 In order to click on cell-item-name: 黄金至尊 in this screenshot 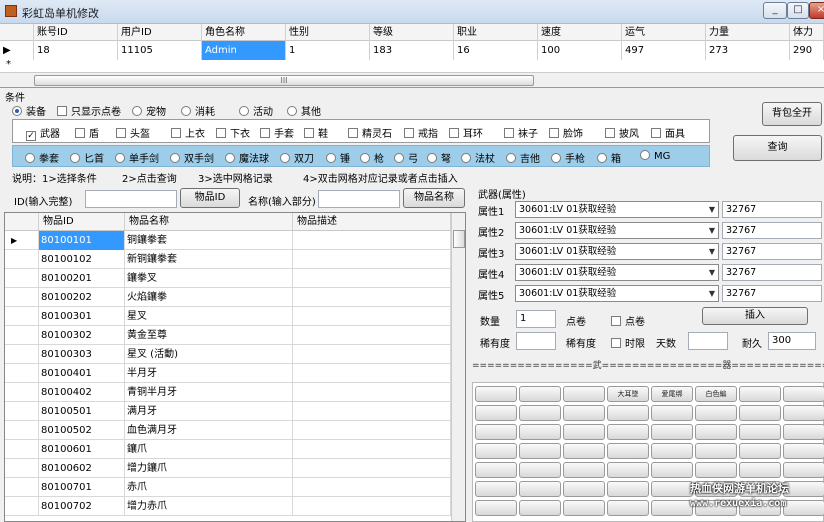, I will do `click(209, 335)`.